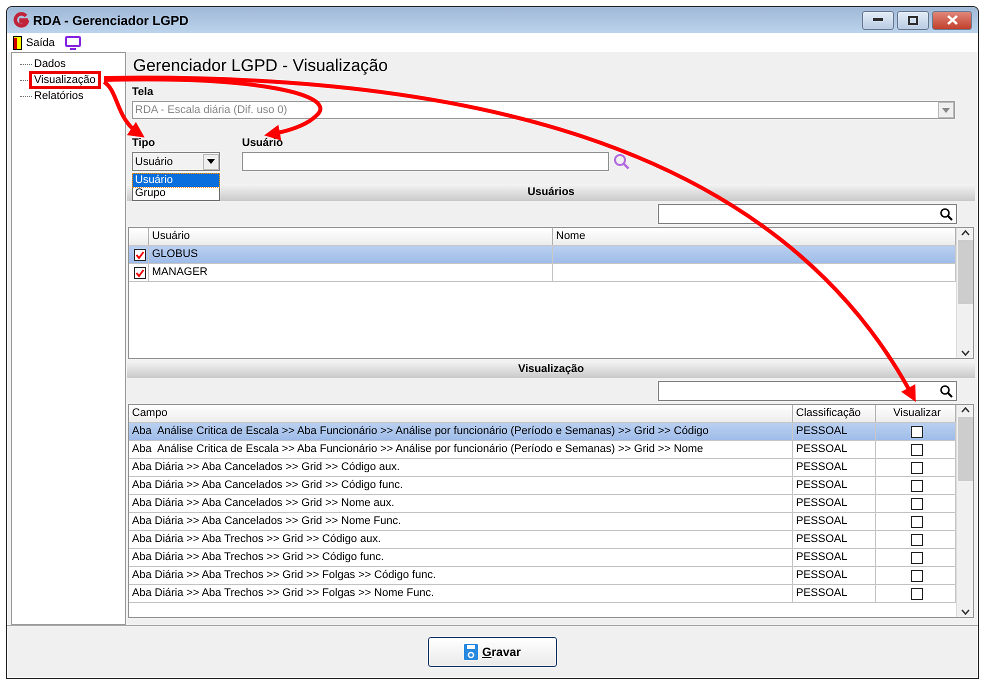 Image resolution: width=985 pixels, height=685 pixels. I want to click on close-button, so click(952, 20).